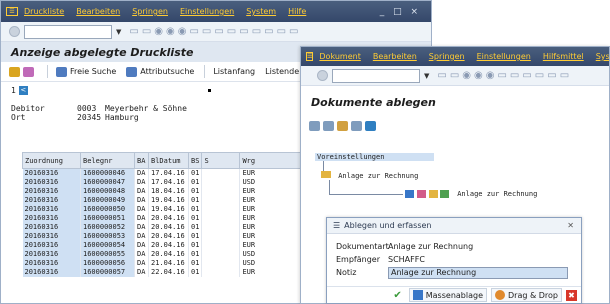 This screenshot has width=610, height=304. What do you see at coordinates (195, 160) in the screenshot?
I see `column-bs: BS` at bounding box center [195, 160].